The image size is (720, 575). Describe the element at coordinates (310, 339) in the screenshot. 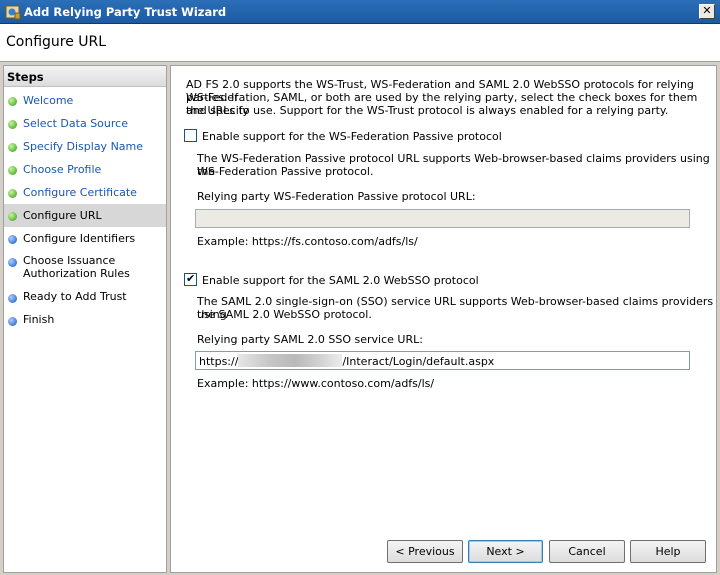

I see `saml-url-label: Relying party SAML 2.0 SSO service URL:` at that location.